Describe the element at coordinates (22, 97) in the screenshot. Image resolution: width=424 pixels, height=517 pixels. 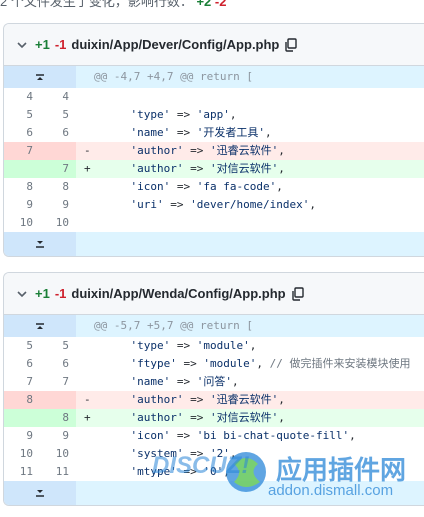
I see `old-line-number: 4` at that location.